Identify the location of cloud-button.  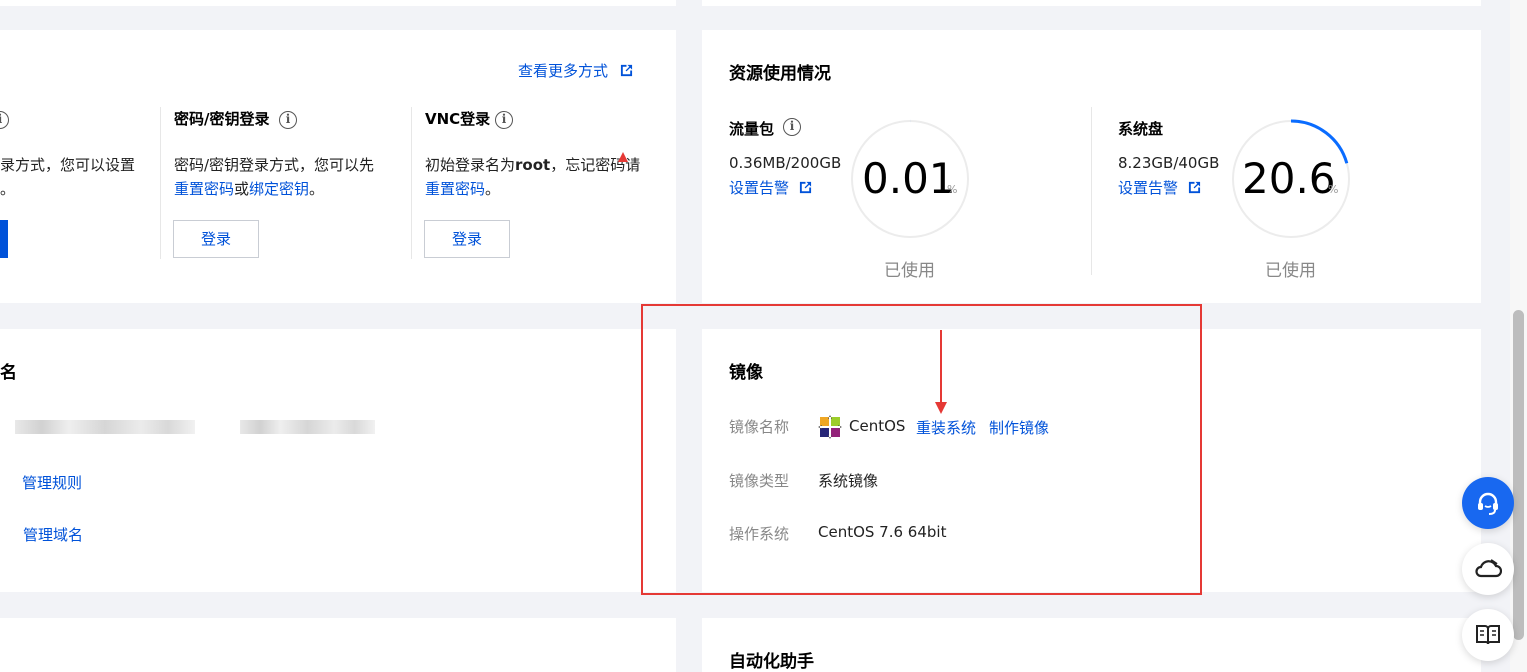
(1488, 569).